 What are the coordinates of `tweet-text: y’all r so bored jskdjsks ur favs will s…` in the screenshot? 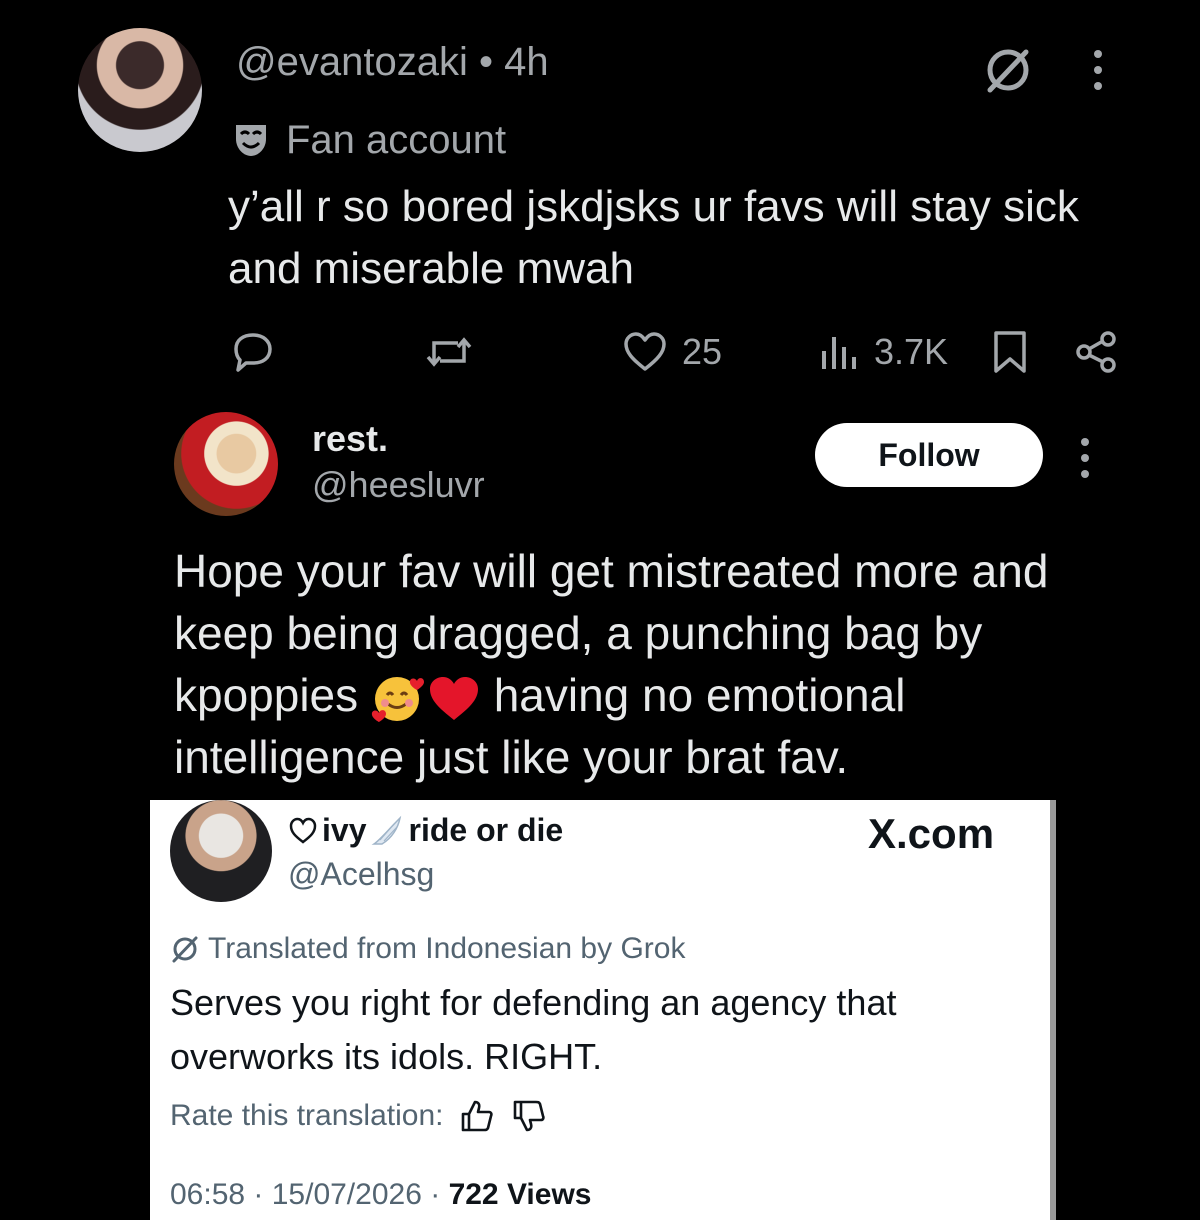 It's located at (653, 237).